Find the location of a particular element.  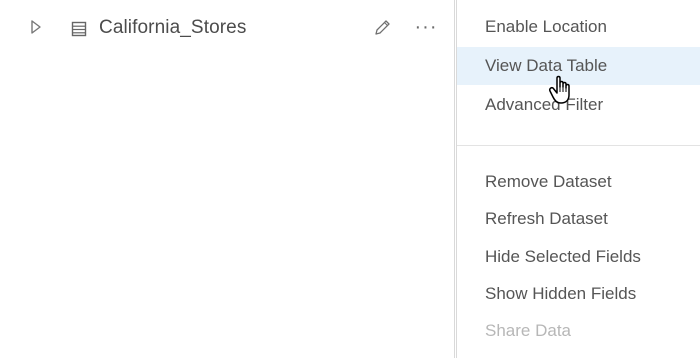

dataset-row: California_Stores ··· is located at coordinates (227, 29).